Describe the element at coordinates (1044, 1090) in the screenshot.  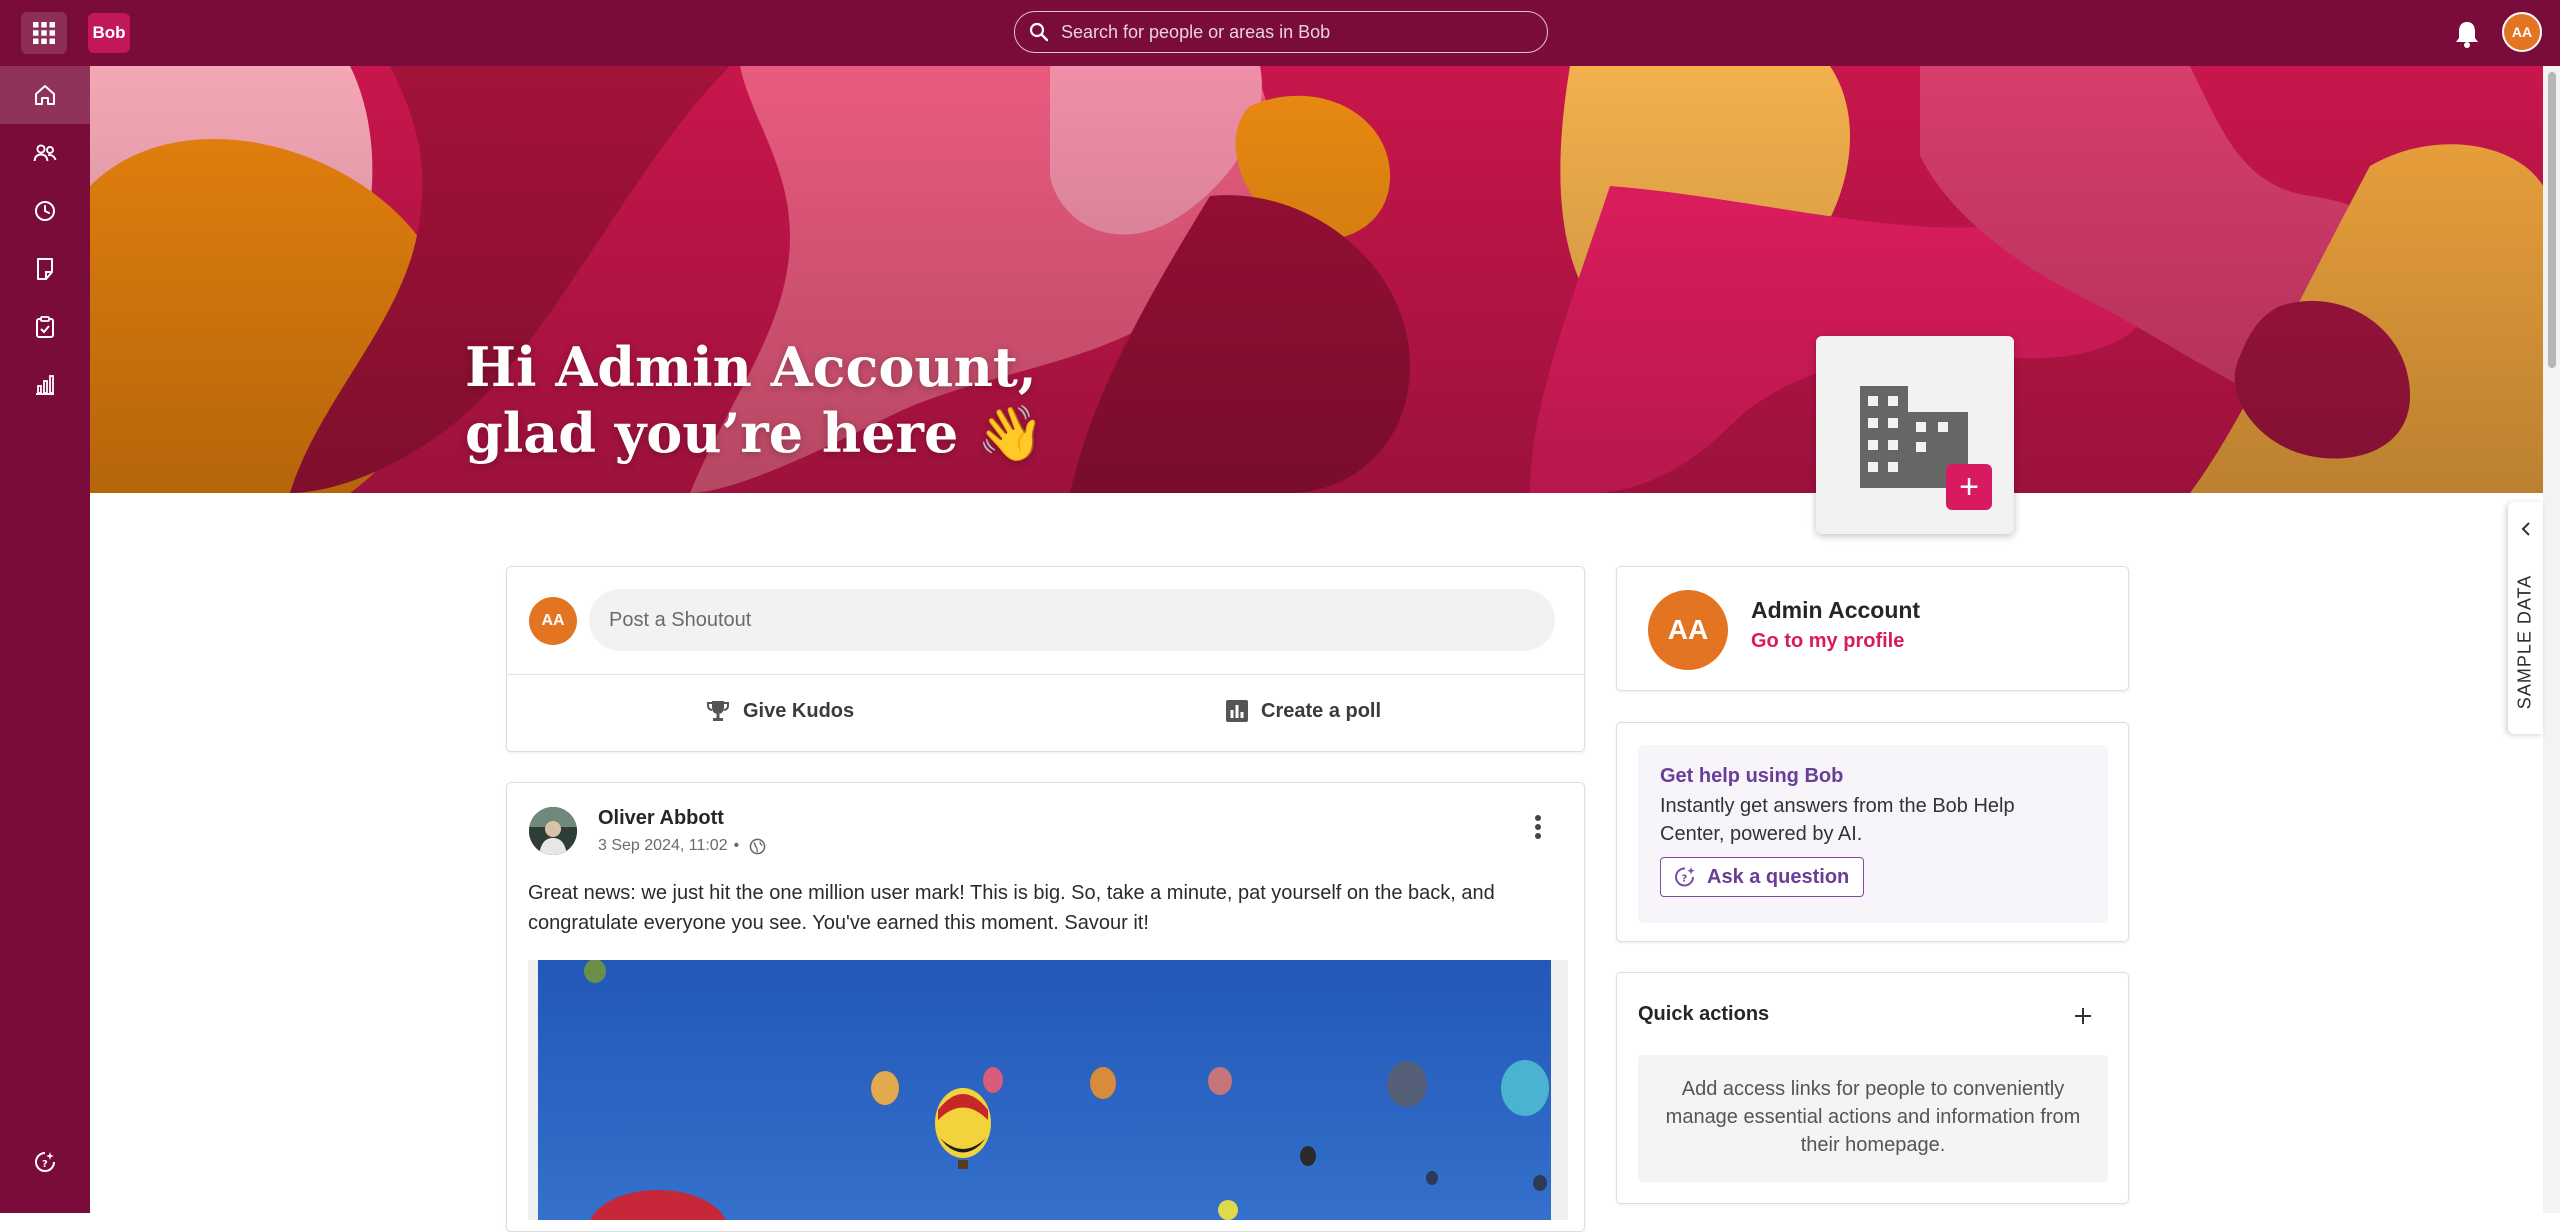
I see `hot-air-balloons-photo` at that location.